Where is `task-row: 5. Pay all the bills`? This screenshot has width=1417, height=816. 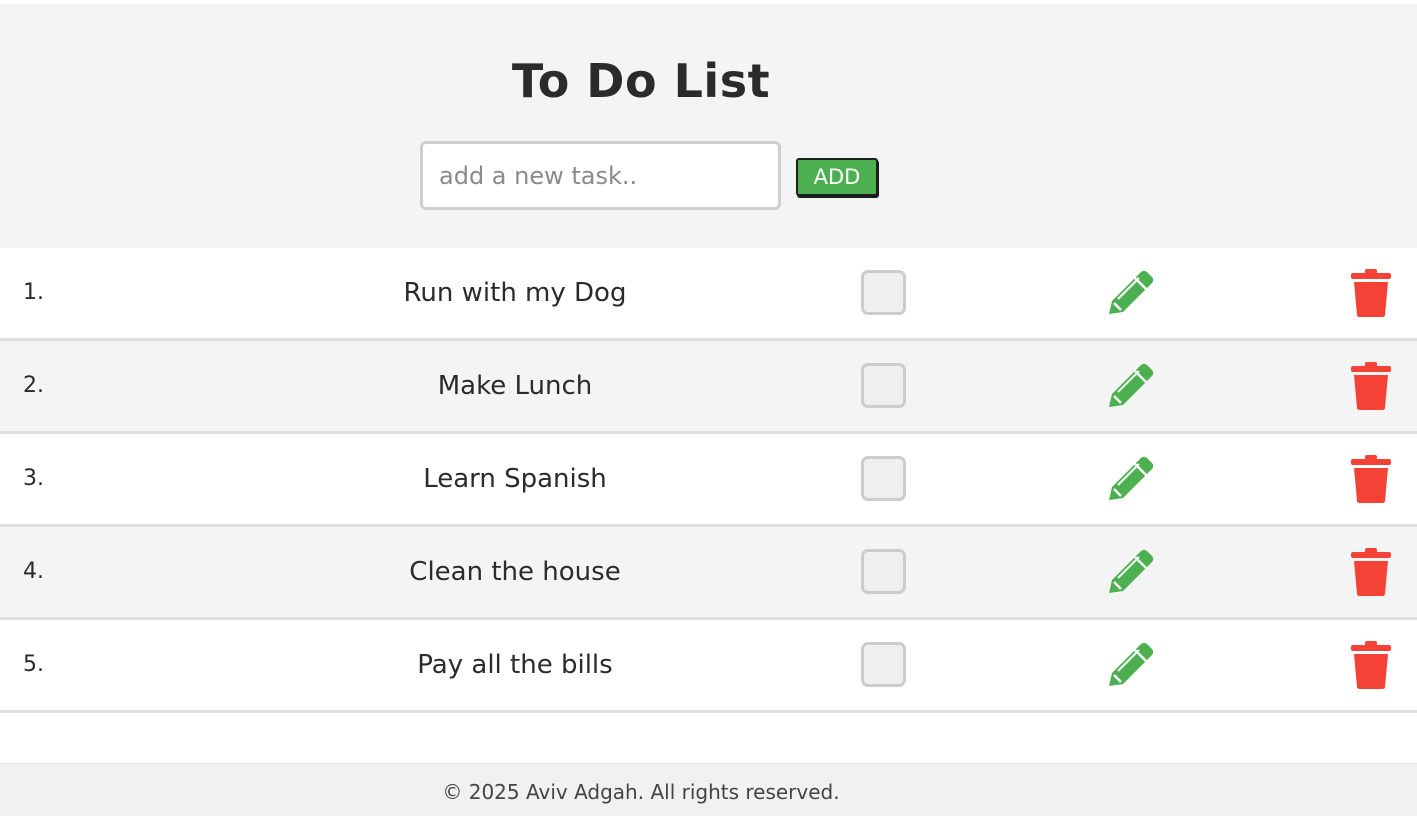 task-row: 5. Pay all the bills is located at coordinates (708, 666).